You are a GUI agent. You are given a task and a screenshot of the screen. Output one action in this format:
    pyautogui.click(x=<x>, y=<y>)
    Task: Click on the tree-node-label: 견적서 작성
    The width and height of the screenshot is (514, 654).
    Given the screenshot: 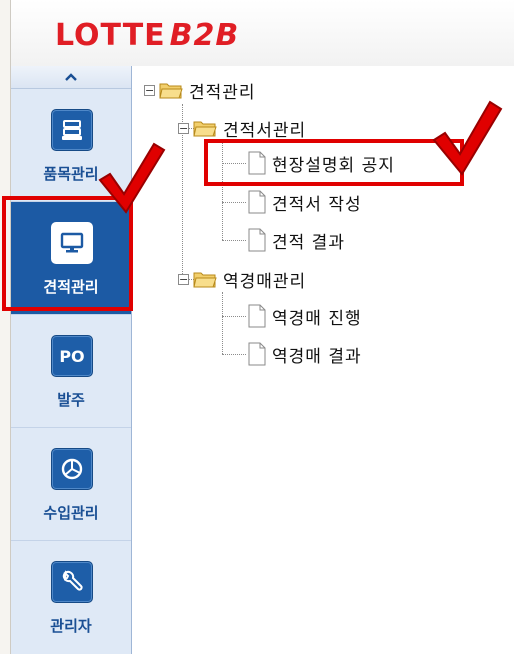 What is the action you would take?
    pyautogui.click(x=317, y=204)
    